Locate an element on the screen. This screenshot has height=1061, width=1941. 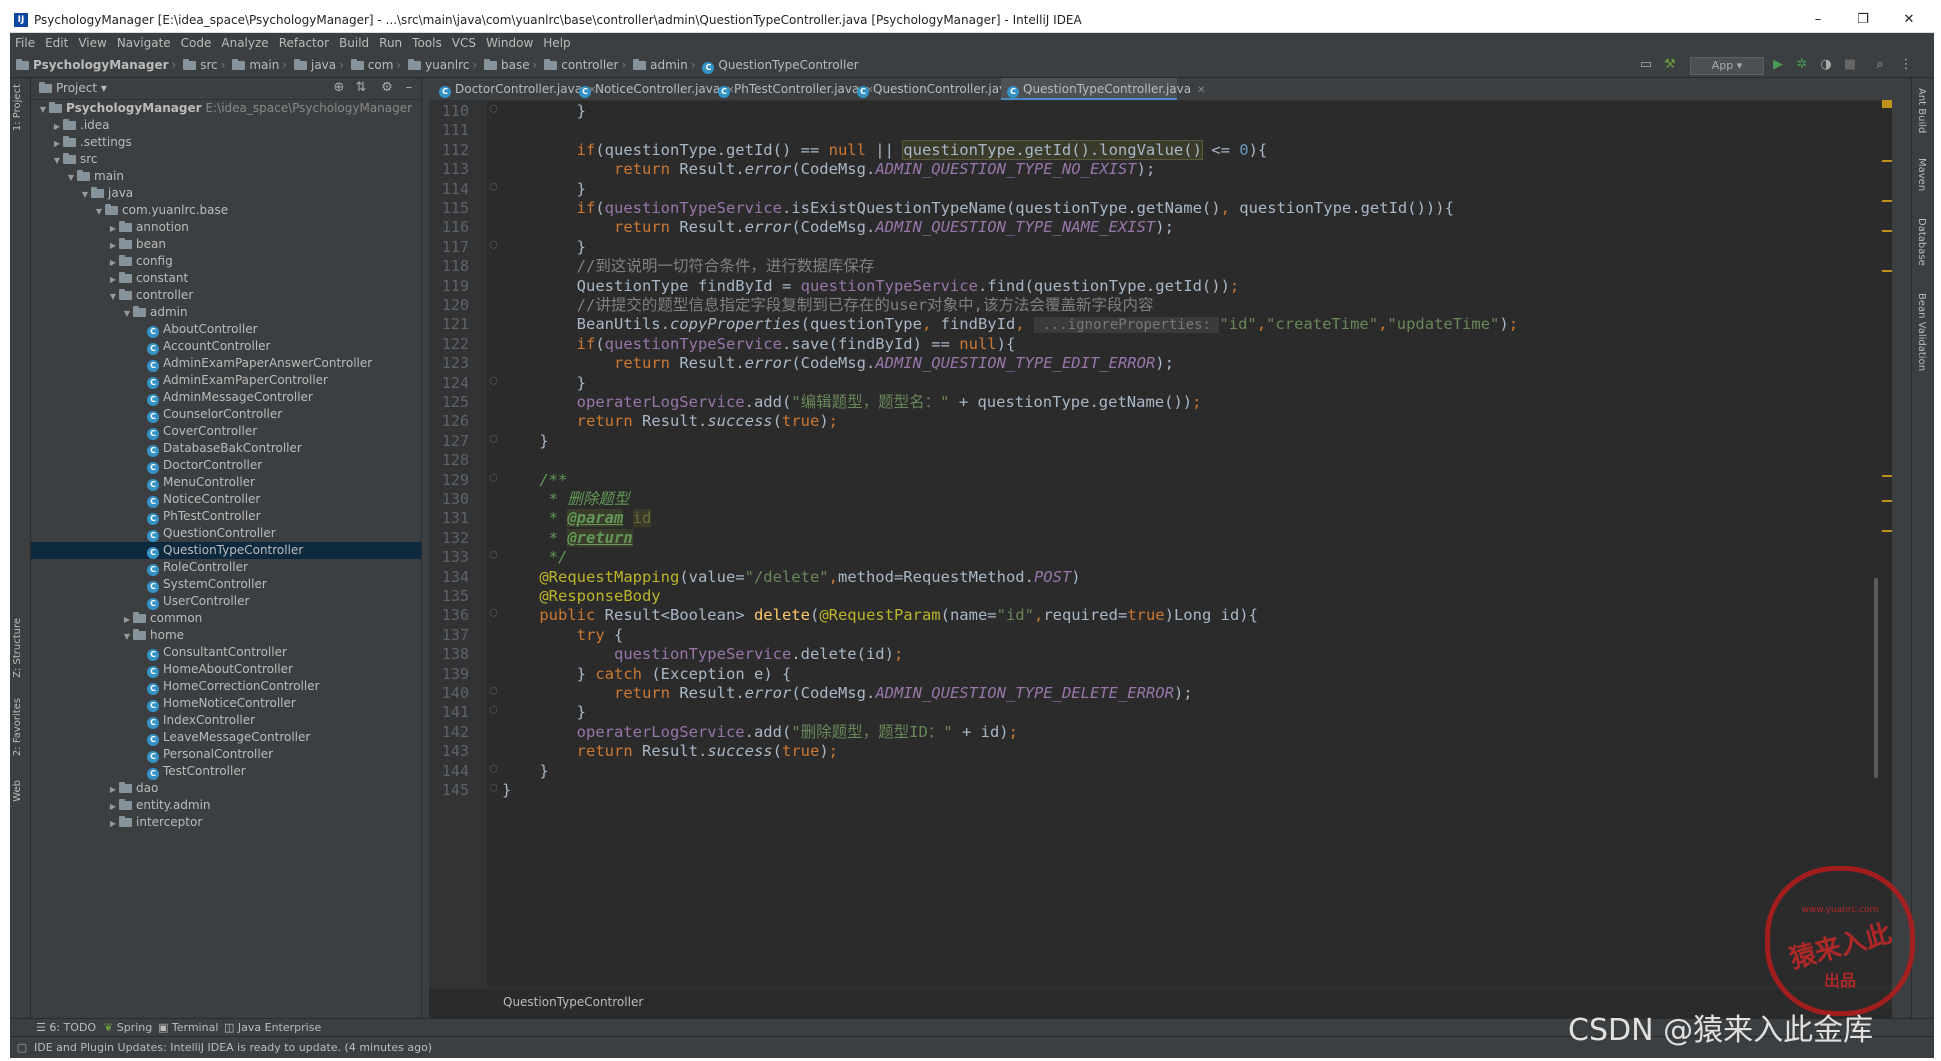
tab-doctor-controller: C DoctorController.java ✕ is located at coordinates (514, 89).